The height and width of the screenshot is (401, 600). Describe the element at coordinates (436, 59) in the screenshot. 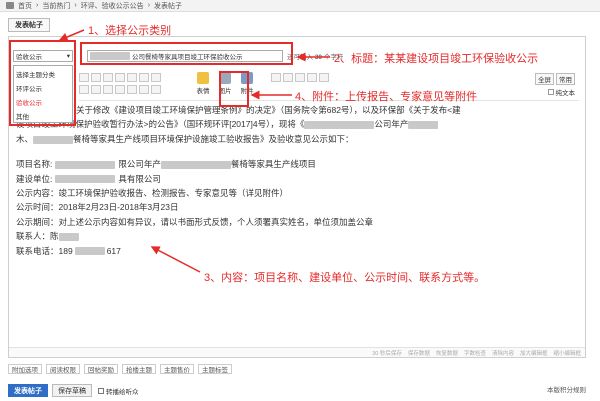

I see `annotation-step2: 2、标题：某某建设项目竣工环保验收公示` at that location.